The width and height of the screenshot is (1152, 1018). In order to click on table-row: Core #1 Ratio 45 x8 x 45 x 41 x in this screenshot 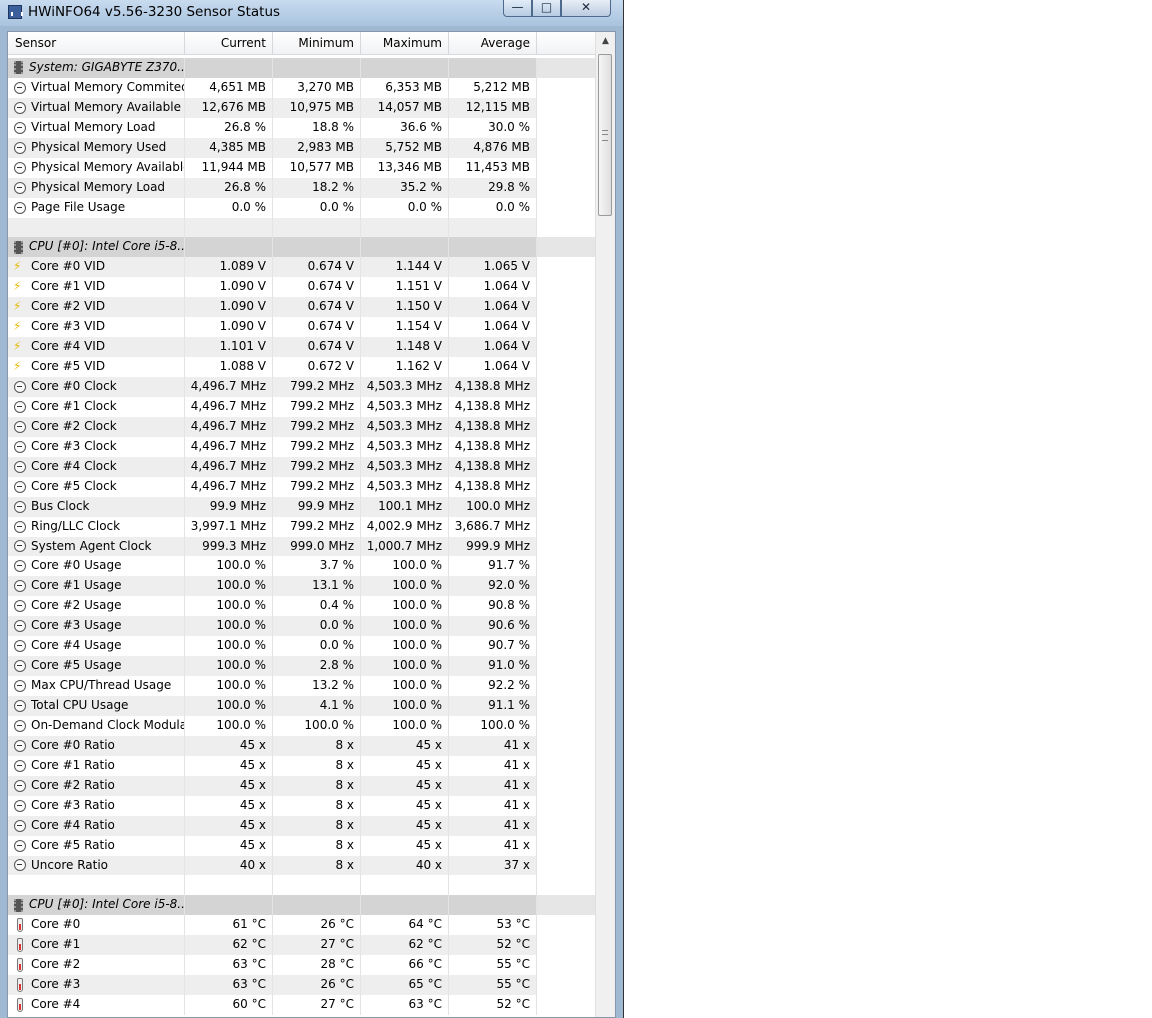, I will do `click(301, 765)`.